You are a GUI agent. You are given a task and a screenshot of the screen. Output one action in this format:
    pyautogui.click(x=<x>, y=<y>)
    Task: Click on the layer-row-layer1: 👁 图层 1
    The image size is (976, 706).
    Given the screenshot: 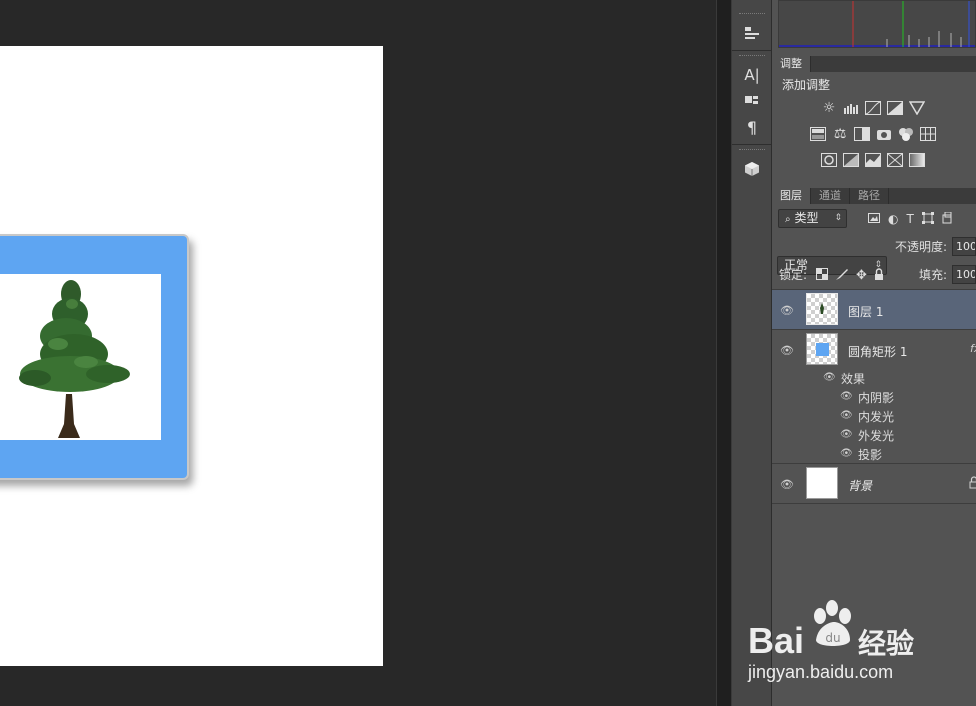 What is the action you would take?
    pyautogui.click(x=874, y=310)
    